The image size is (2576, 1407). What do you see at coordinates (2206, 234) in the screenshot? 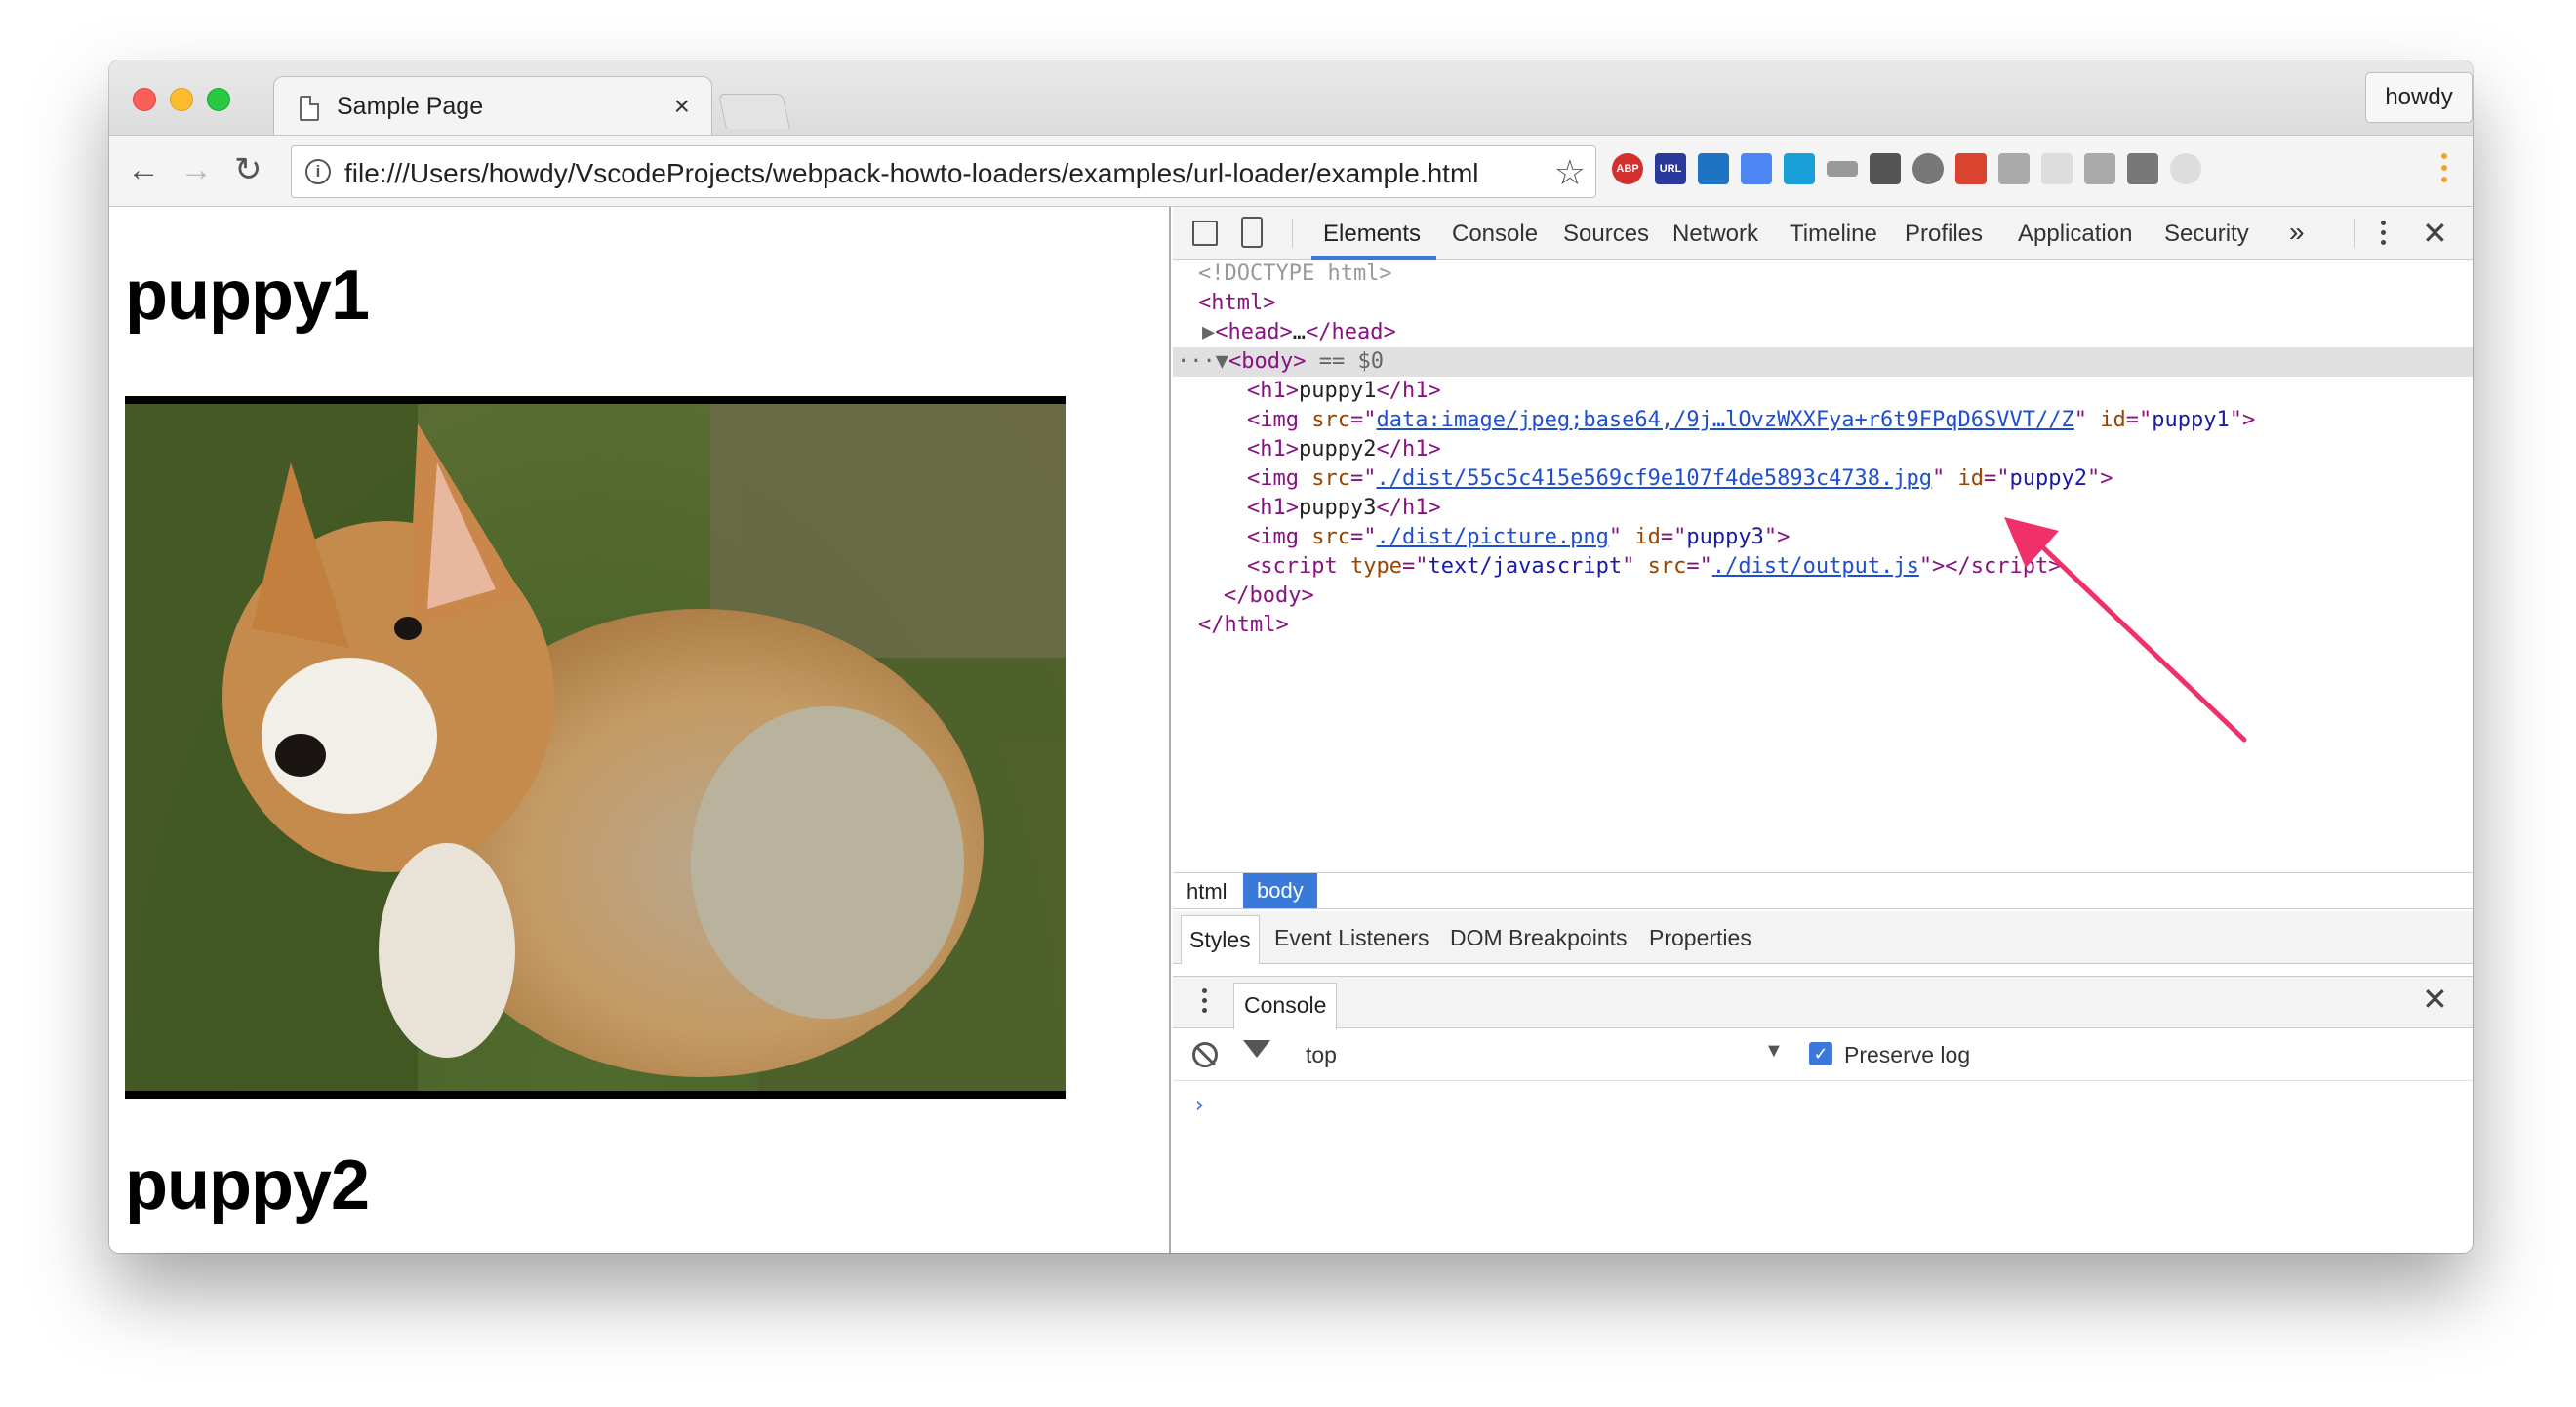
I see `tab-security: Security` at bounding box center [2206, 234].